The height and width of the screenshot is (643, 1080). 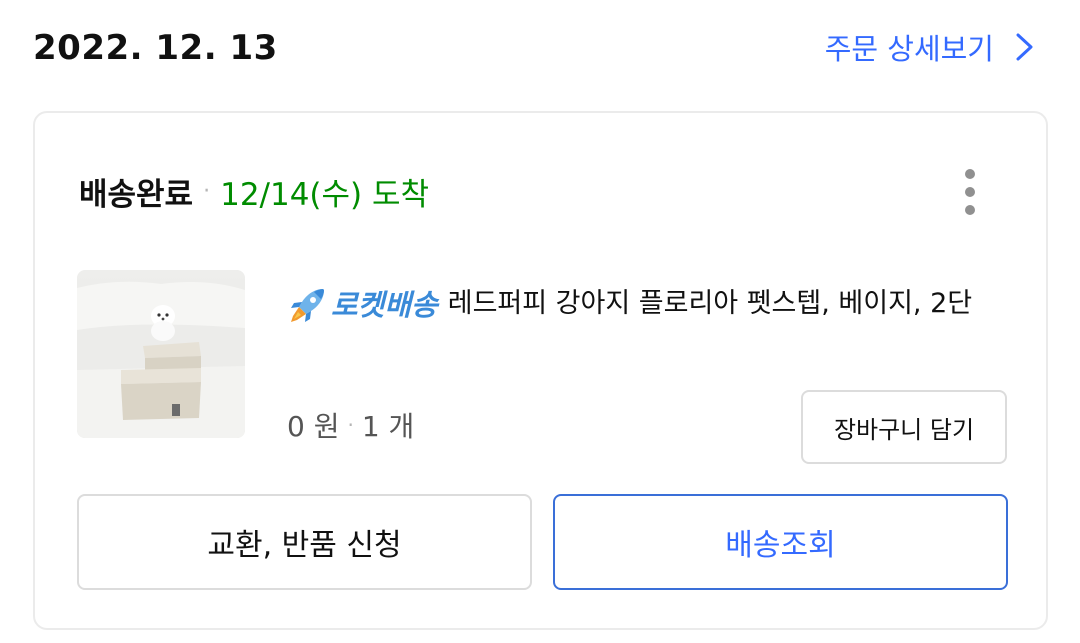 I want to click on order-detail-link: 주문 상세보기, so click(x=930, y=47).